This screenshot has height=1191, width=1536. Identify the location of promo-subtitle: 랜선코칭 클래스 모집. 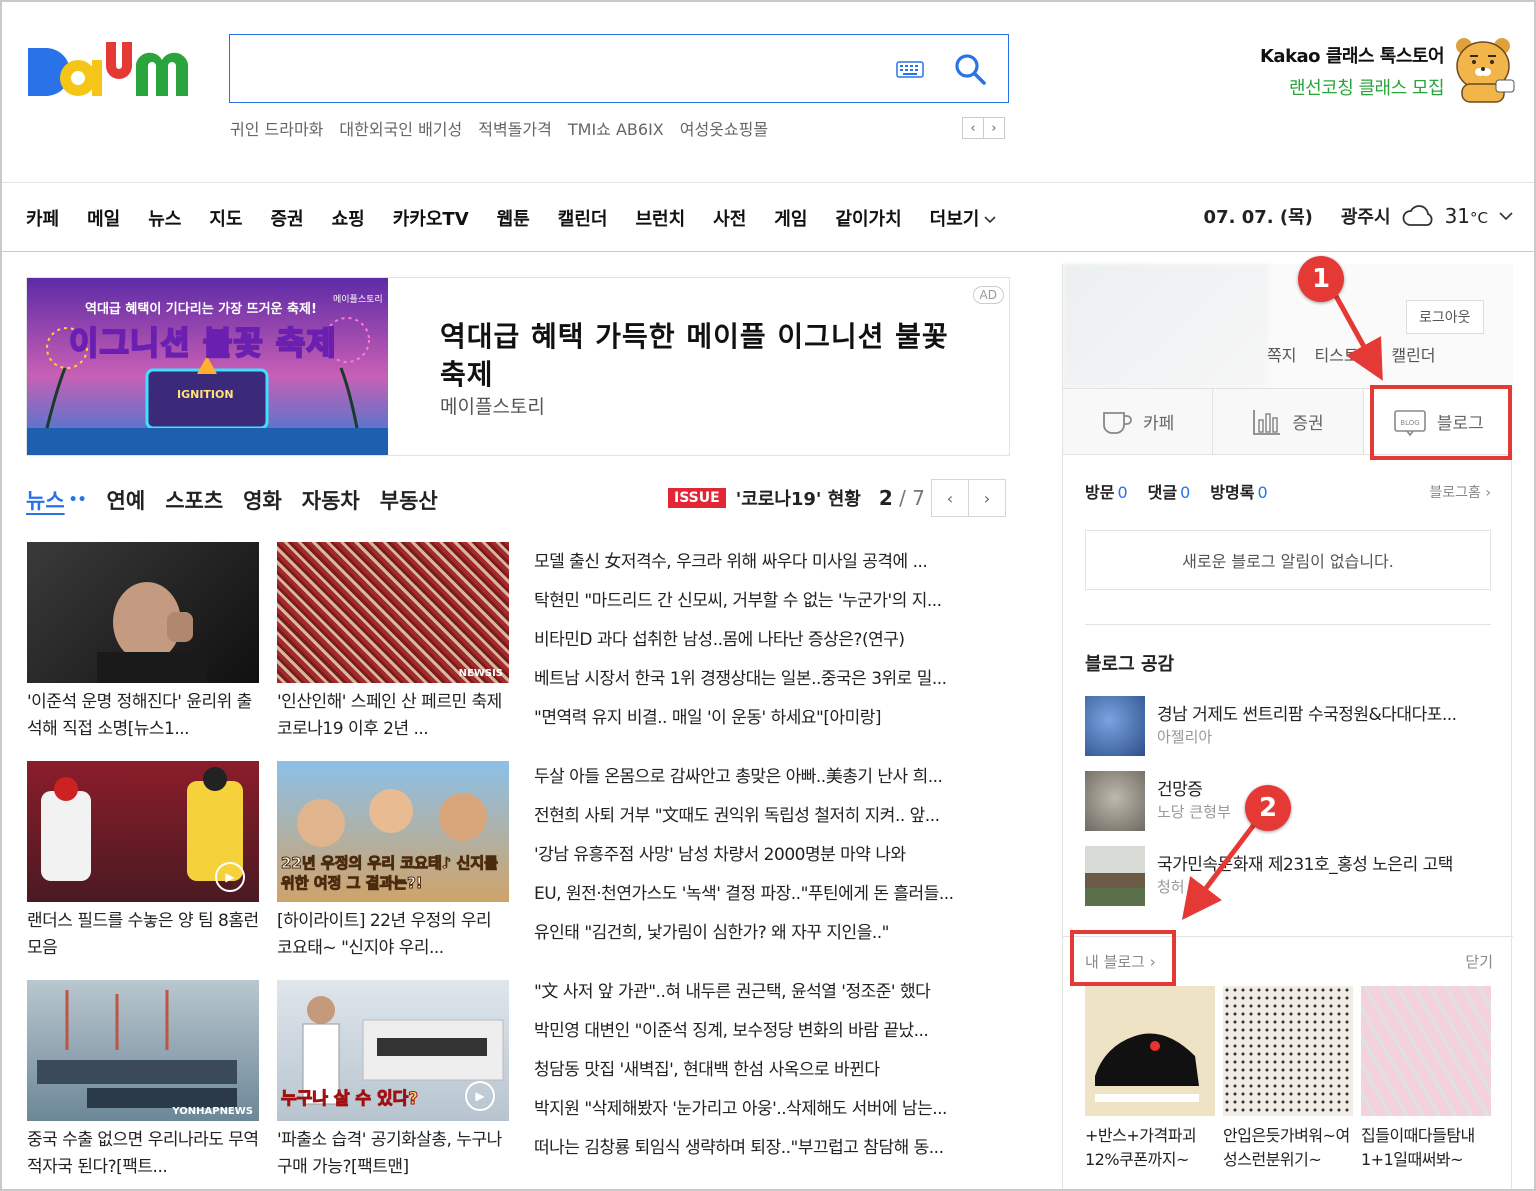
(1352, 87).